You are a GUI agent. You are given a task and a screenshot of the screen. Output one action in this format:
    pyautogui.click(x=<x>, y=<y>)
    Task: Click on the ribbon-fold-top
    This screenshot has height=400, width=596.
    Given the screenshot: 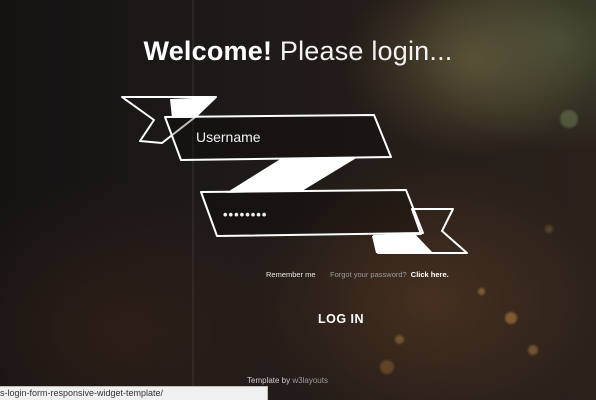 What is the action you would take?
    pyautogui.click(x=193, y=107)
    